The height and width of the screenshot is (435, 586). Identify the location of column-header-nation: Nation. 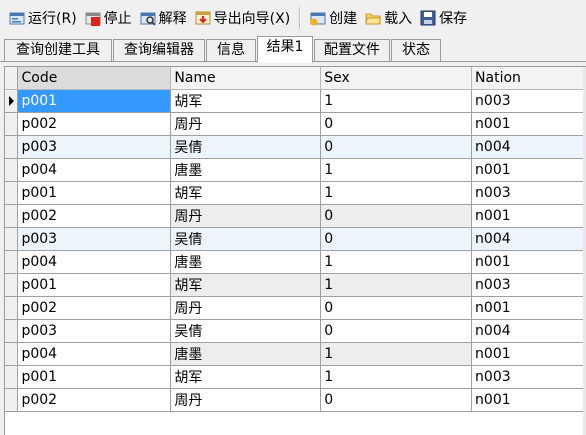
(528, 78).